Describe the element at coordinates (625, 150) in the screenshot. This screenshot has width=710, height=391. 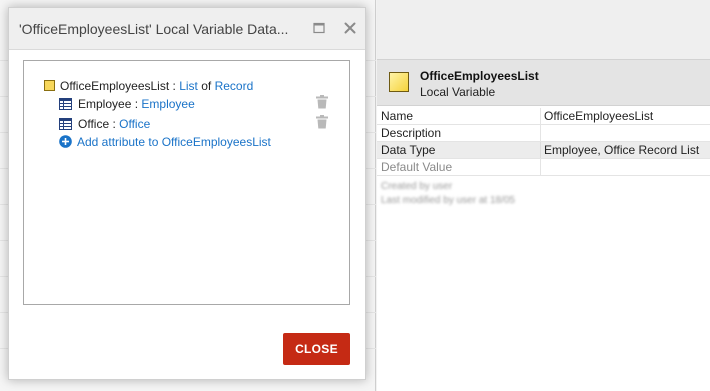
I see `property-value-data-type: Employee, Office Record List` at that location.